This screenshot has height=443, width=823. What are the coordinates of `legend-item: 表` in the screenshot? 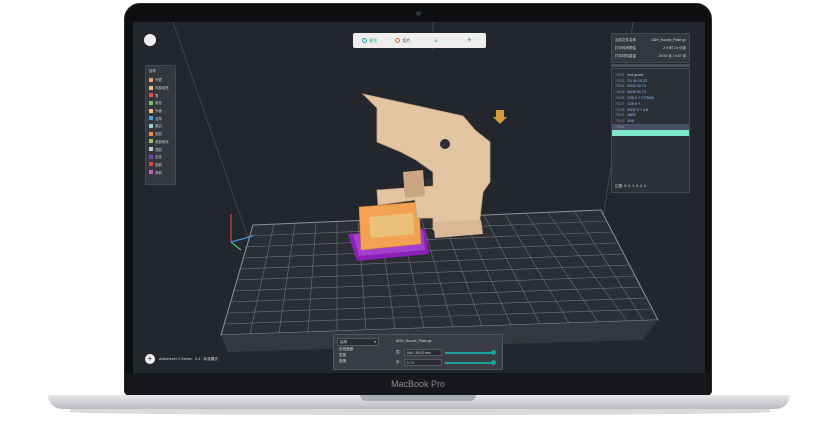 It's located at (160, 95).